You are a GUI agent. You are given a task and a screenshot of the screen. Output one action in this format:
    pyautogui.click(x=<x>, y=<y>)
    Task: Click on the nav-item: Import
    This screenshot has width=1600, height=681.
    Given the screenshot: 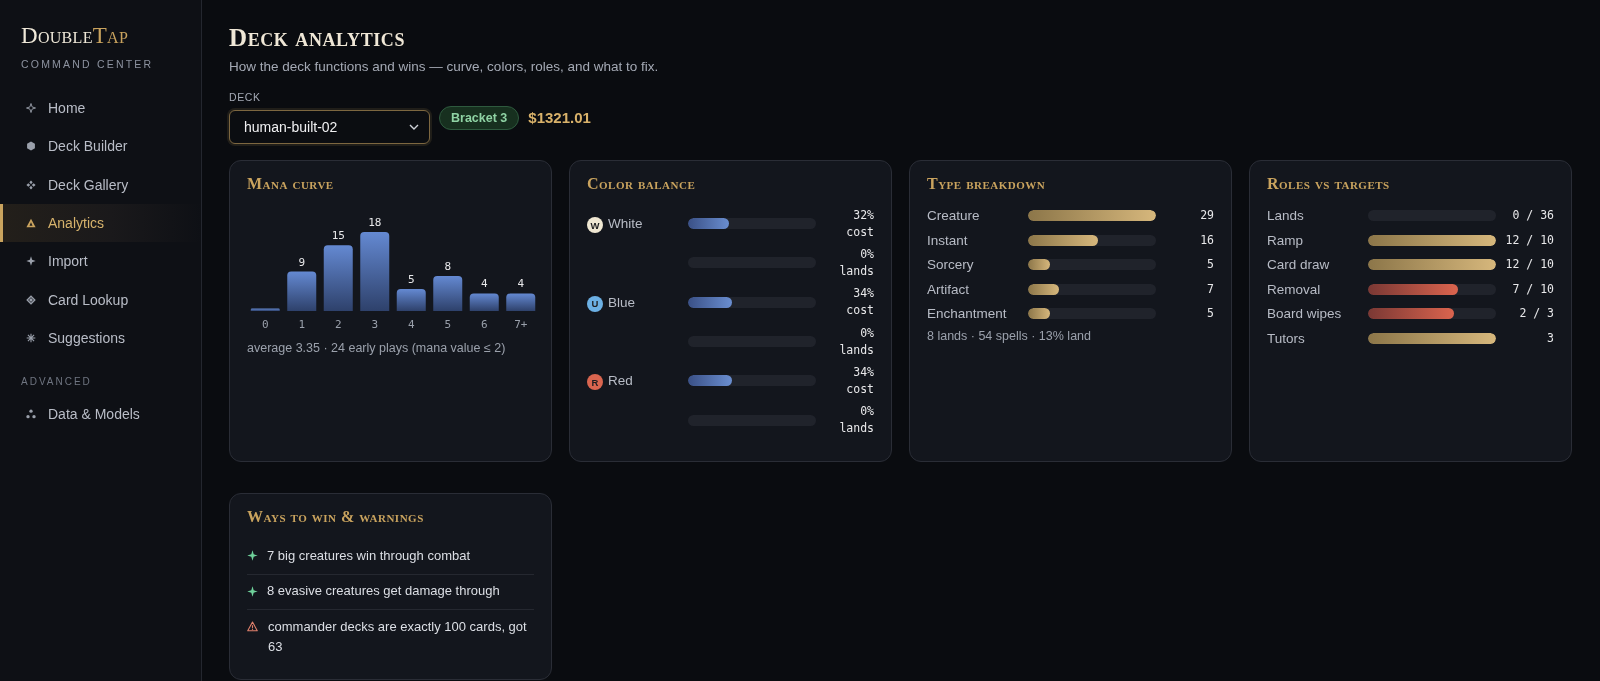 What is the action you would take?
    pyautogui.click(x=100, y=261)
    